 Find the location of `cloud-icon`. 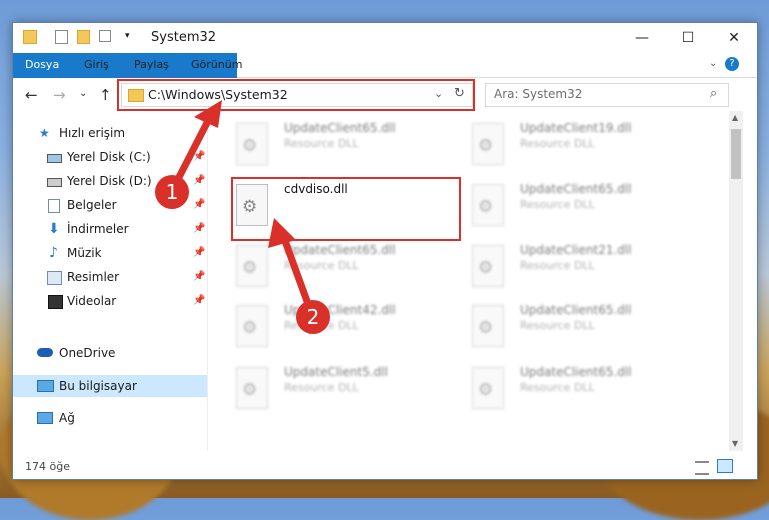

cloud-icon is located at coordinates (45, 352).